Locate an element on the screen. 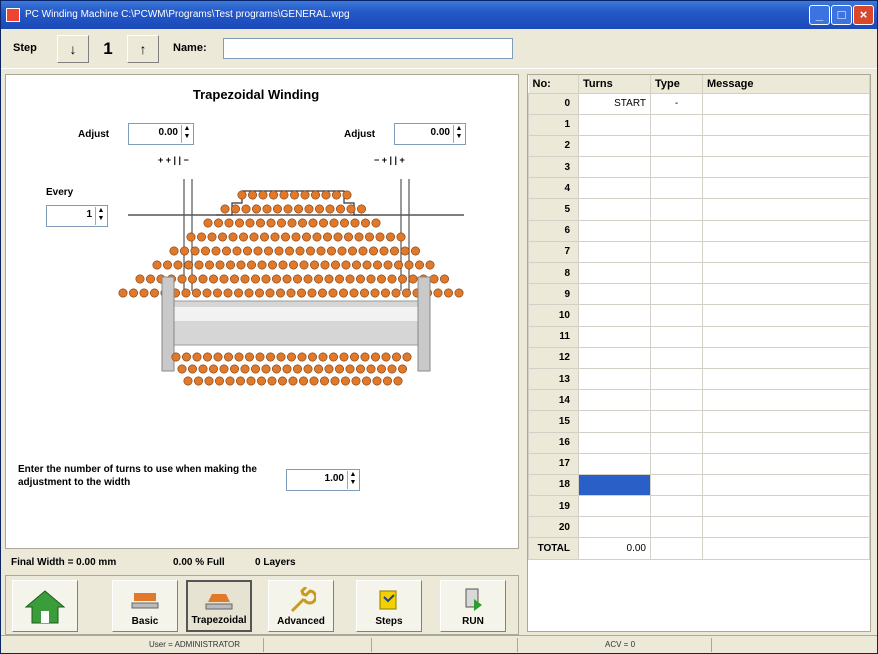  basic-button: Basic is located at coordinates (145, 606).